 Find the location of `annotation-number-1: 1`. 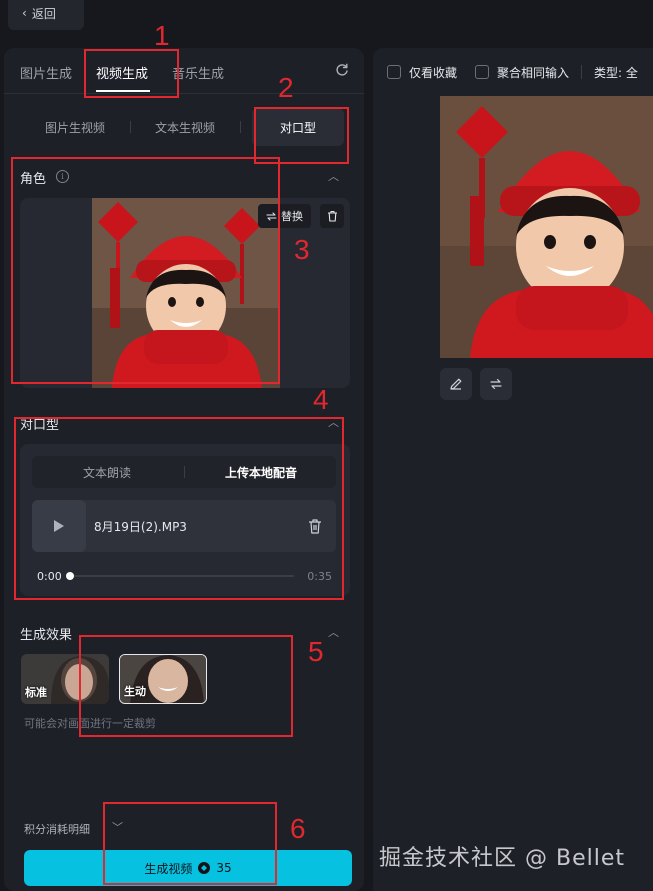

annotation-number-1: 1 is located at coordinates (162, 35).